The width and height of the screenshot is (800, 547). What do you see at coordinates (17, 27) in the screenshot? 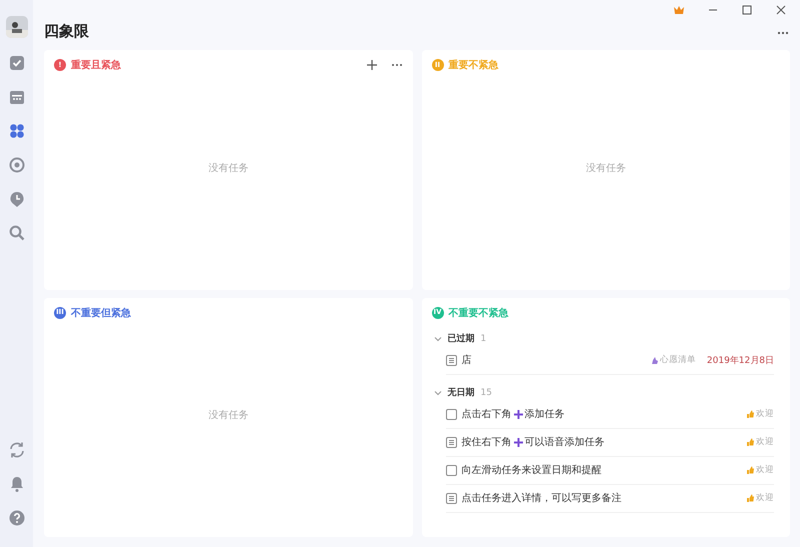
I see `avatar` at bounding box center [17, 27].